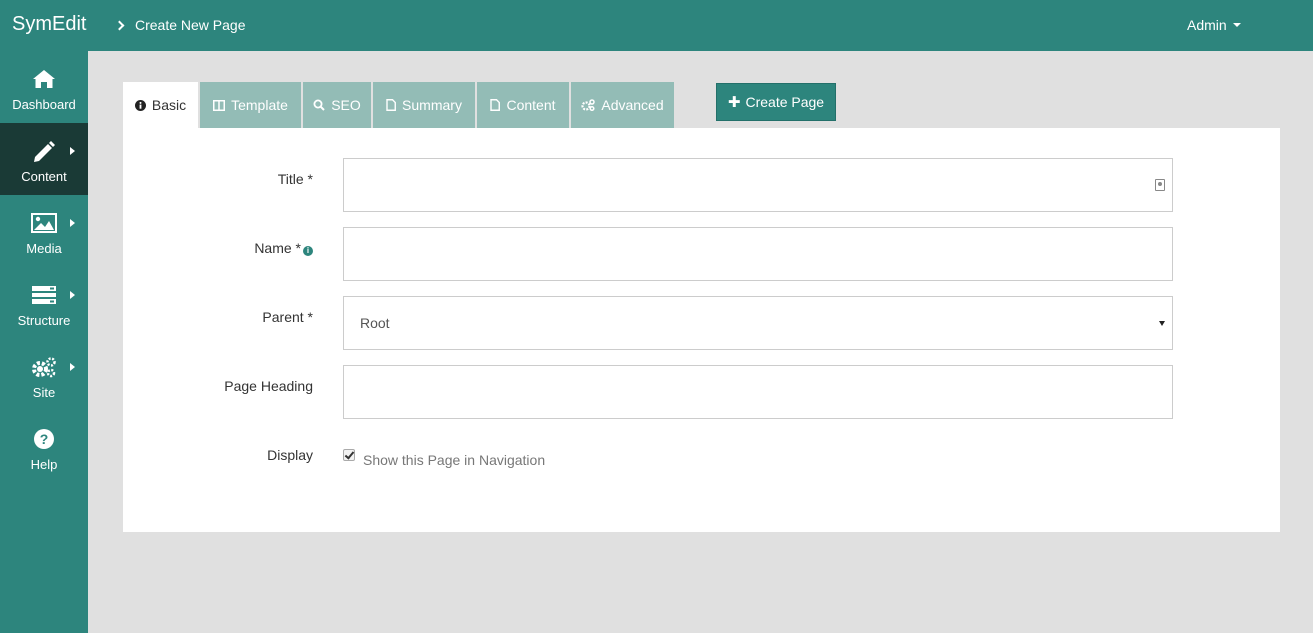 The width and height of the screenshot is (1313, 633). Describe the element at coordinates (287, 317) in the screenshot. I see `parent-label: Parent *` at that location.